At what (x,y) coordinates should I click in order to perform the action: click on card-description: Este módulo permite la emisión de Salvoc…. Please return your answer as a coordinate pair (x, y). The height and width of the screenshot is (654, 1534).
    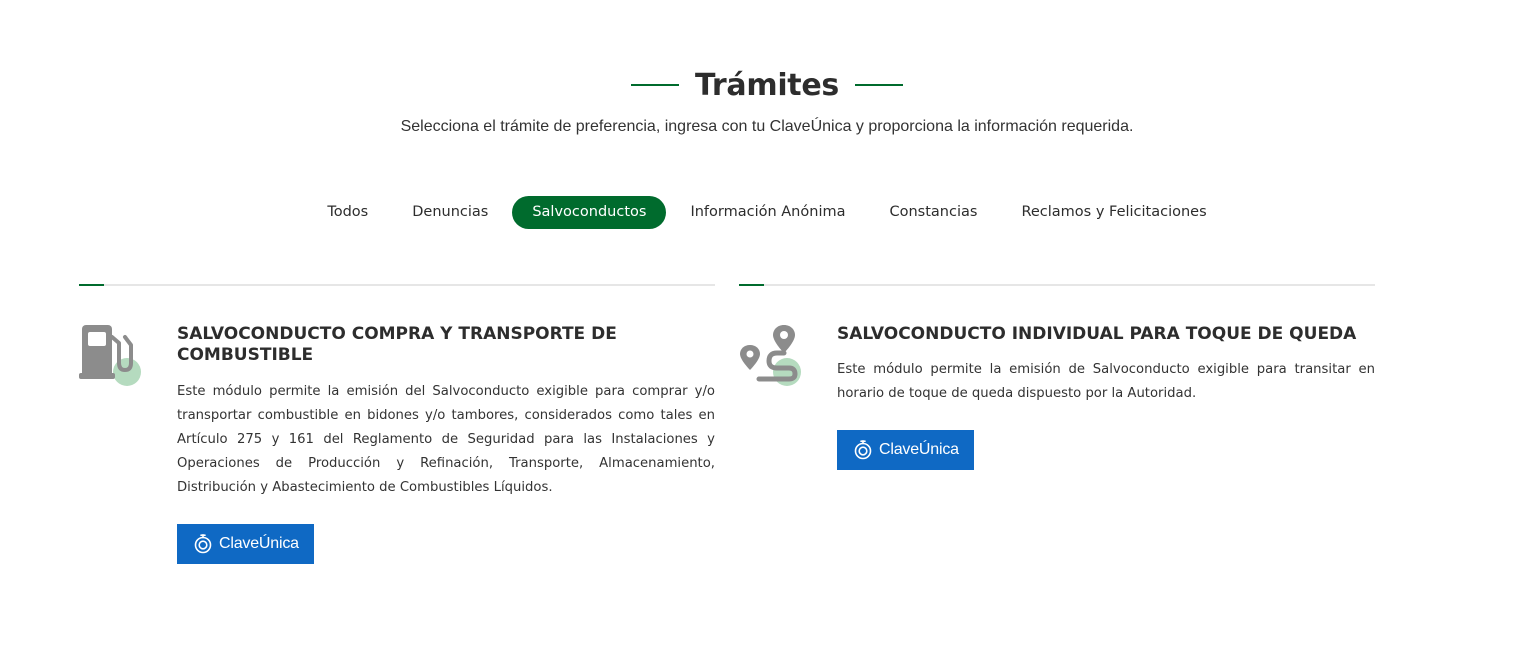
    Looking at the image, I should click on (1106, 381).